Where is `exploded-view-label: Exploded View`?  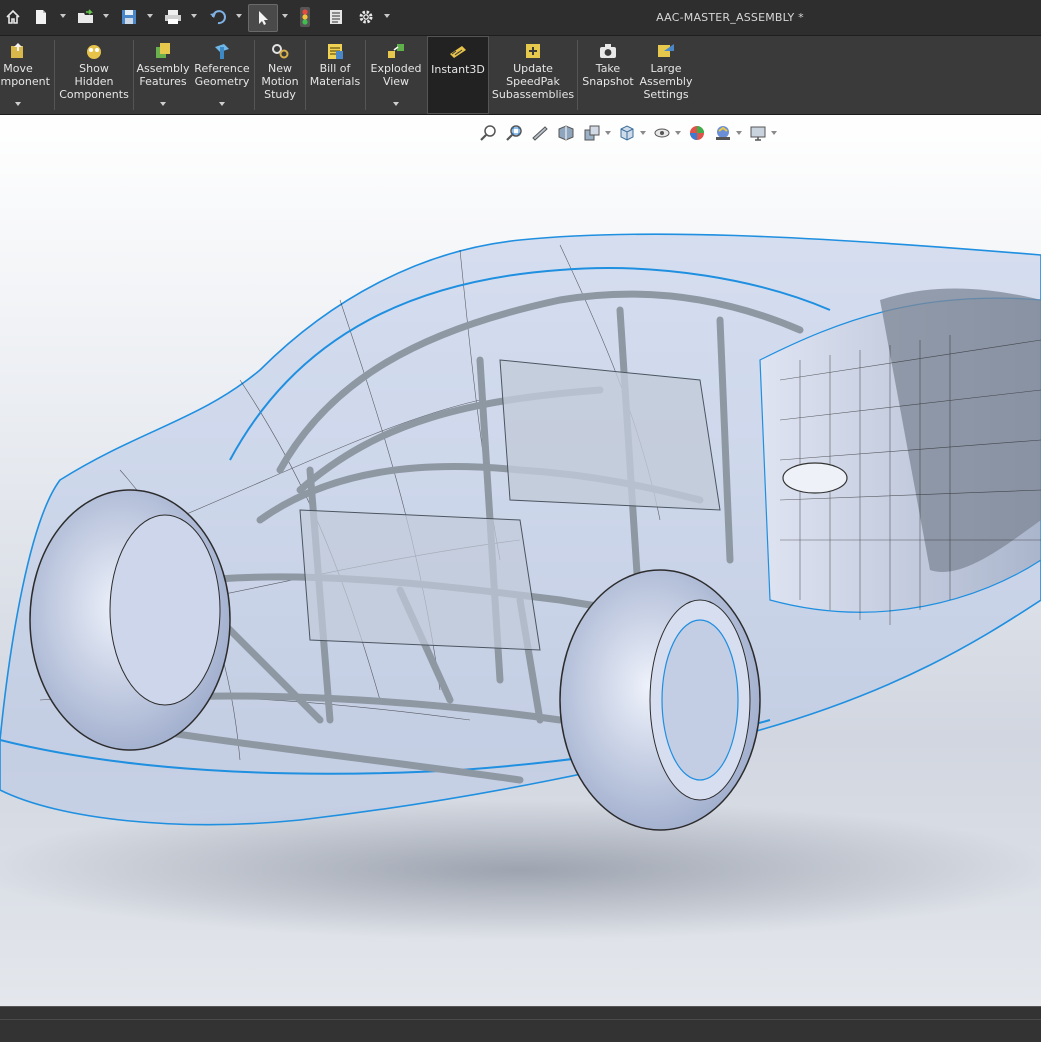
exploded-view-label: Exploded View is located at coordinates (396, 75).